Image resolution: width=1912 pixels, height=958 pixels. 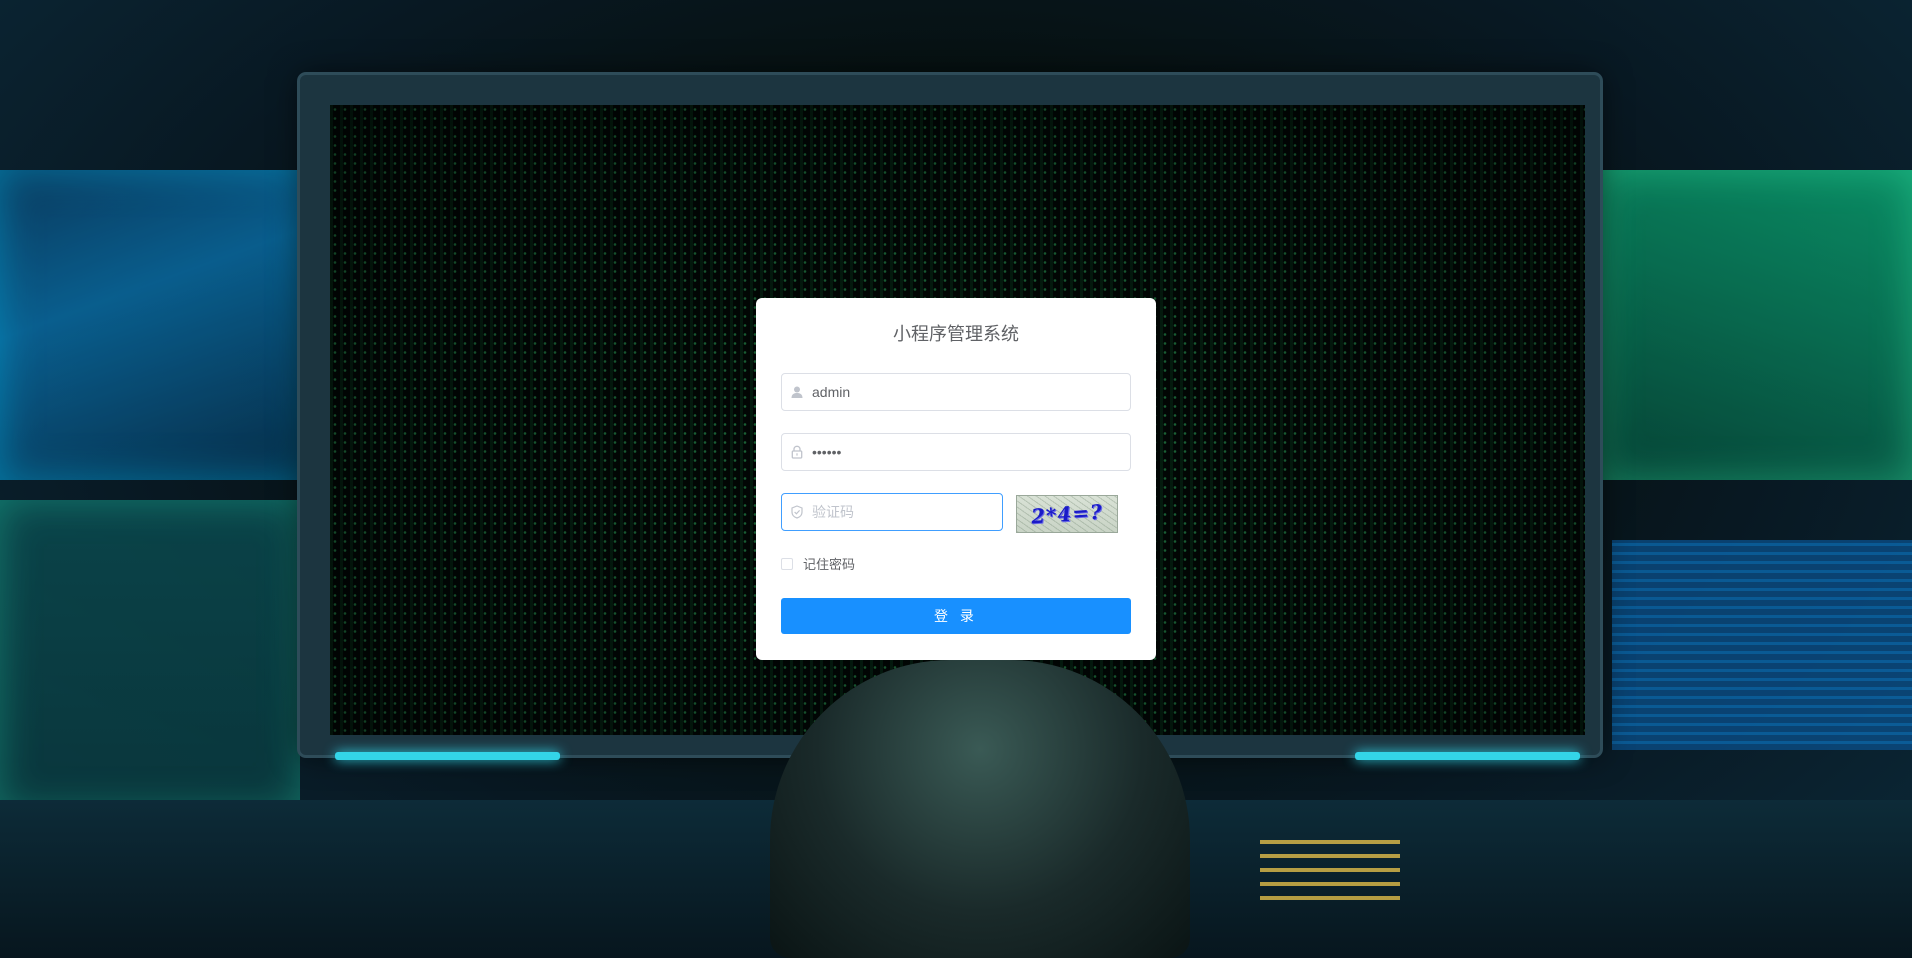 I want to click on background-glow-bar-right, so click(x=1467, y=756).